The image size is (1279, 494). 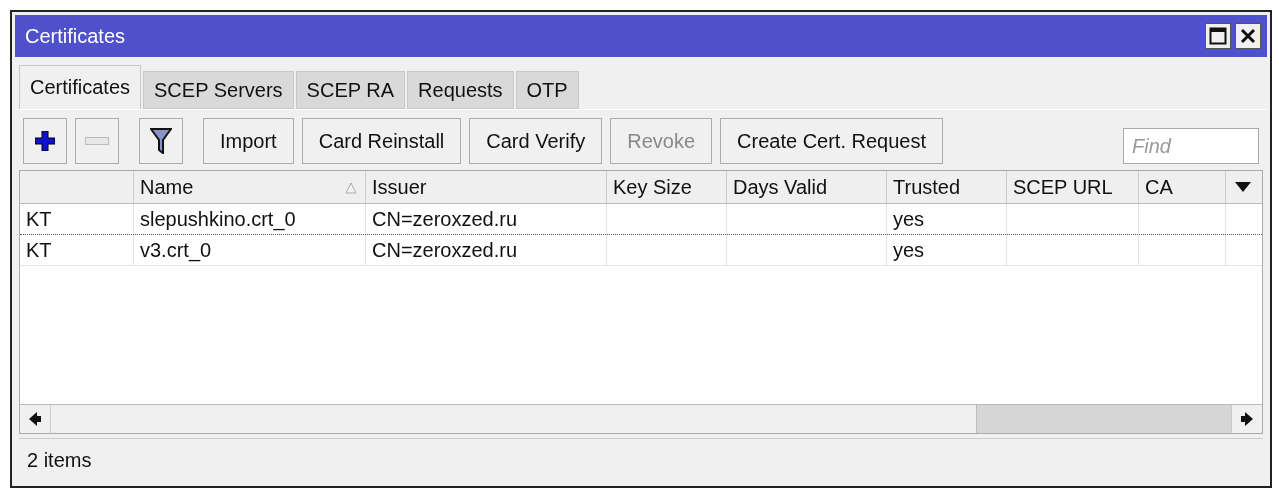 What do you see at coordinates (350, 90) in the screenshot?
I see `tab: SCEP RA` at bounding box center [350, 90].